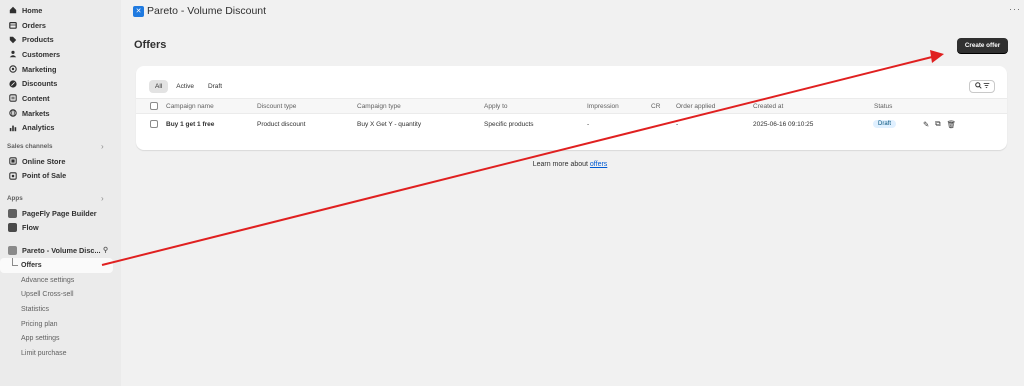 The height and width of the screenshot is (386, 1024). I want to click on nav-flow: Flow, so click(60, 228).